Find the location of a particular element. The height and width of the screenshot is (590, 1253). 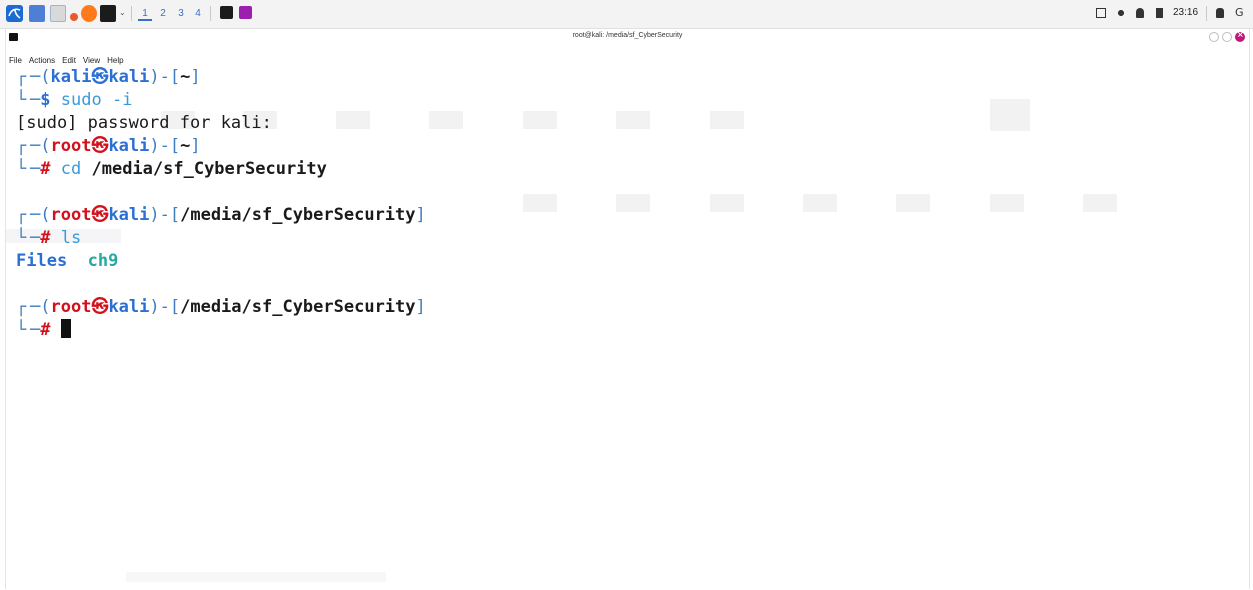

window-titlebar: root@kali: /media/sf_CyberSecurity × is located at coordinates (627, 38).